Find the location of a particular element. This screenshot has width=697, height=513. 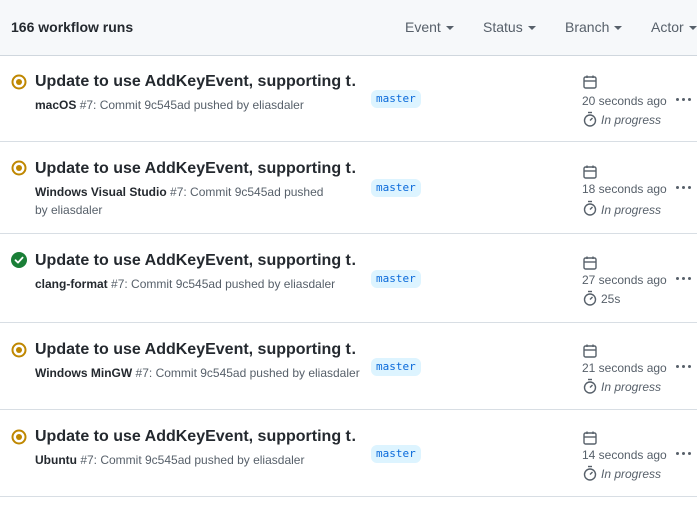

actor-filter-label: Actor is located at coordinates (667, 27).